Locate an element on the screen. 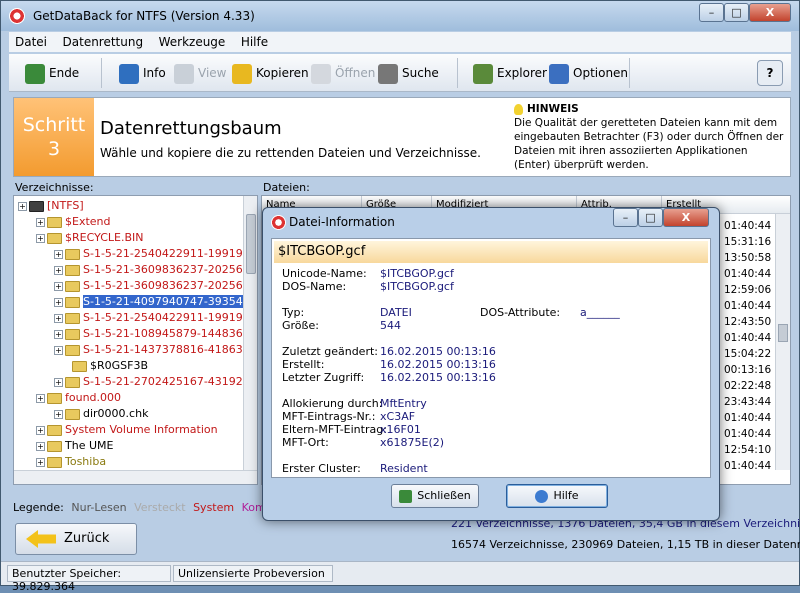  help-icon is located at coordinates (542, 496).